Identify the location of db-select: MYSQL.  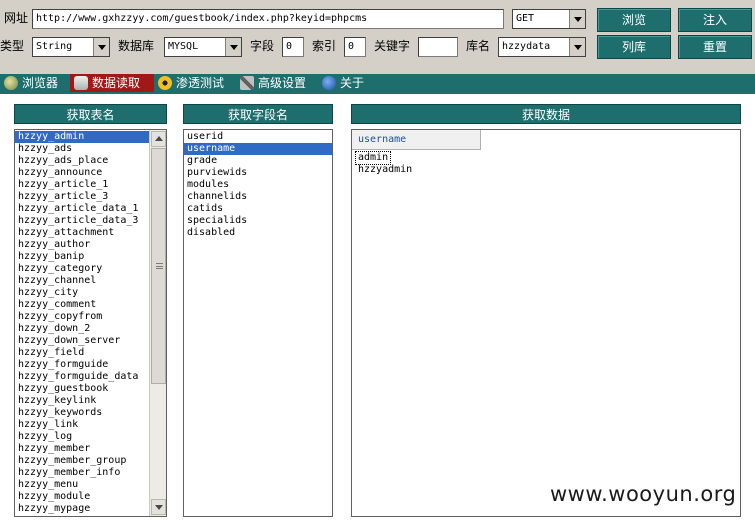
(203, 47).